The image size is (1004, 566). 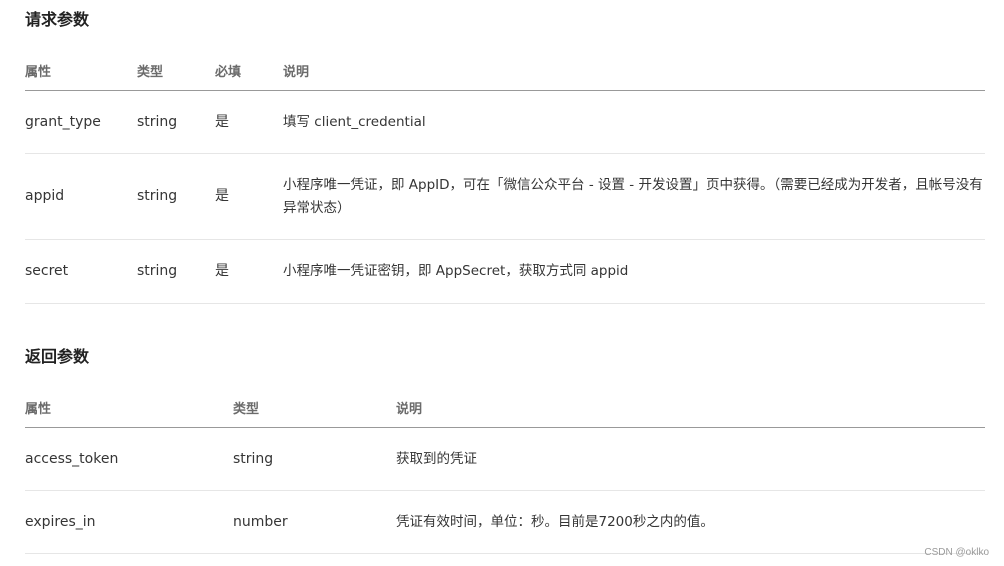 What do you see at coordinates (129, 459) in the screenshot?
I see `param-name: access_token` at bounding box center [129, 459].